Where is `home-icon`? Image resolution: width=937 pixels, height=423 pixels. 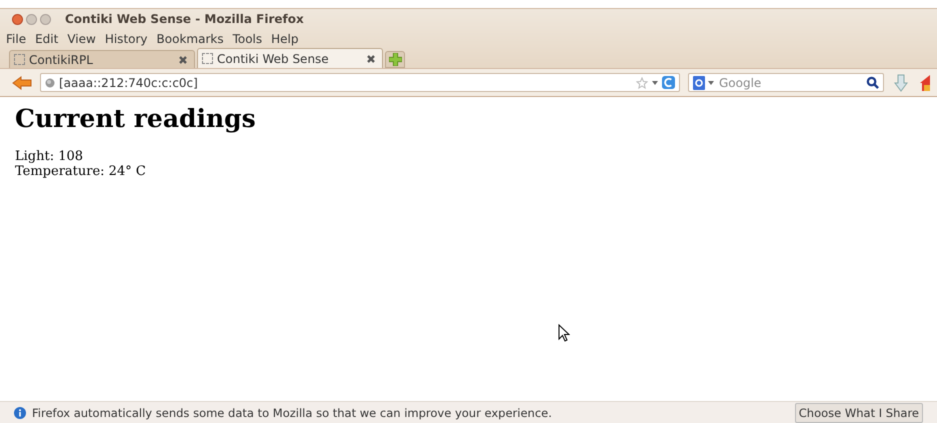
home-icon is located at coordinates (925, 83).